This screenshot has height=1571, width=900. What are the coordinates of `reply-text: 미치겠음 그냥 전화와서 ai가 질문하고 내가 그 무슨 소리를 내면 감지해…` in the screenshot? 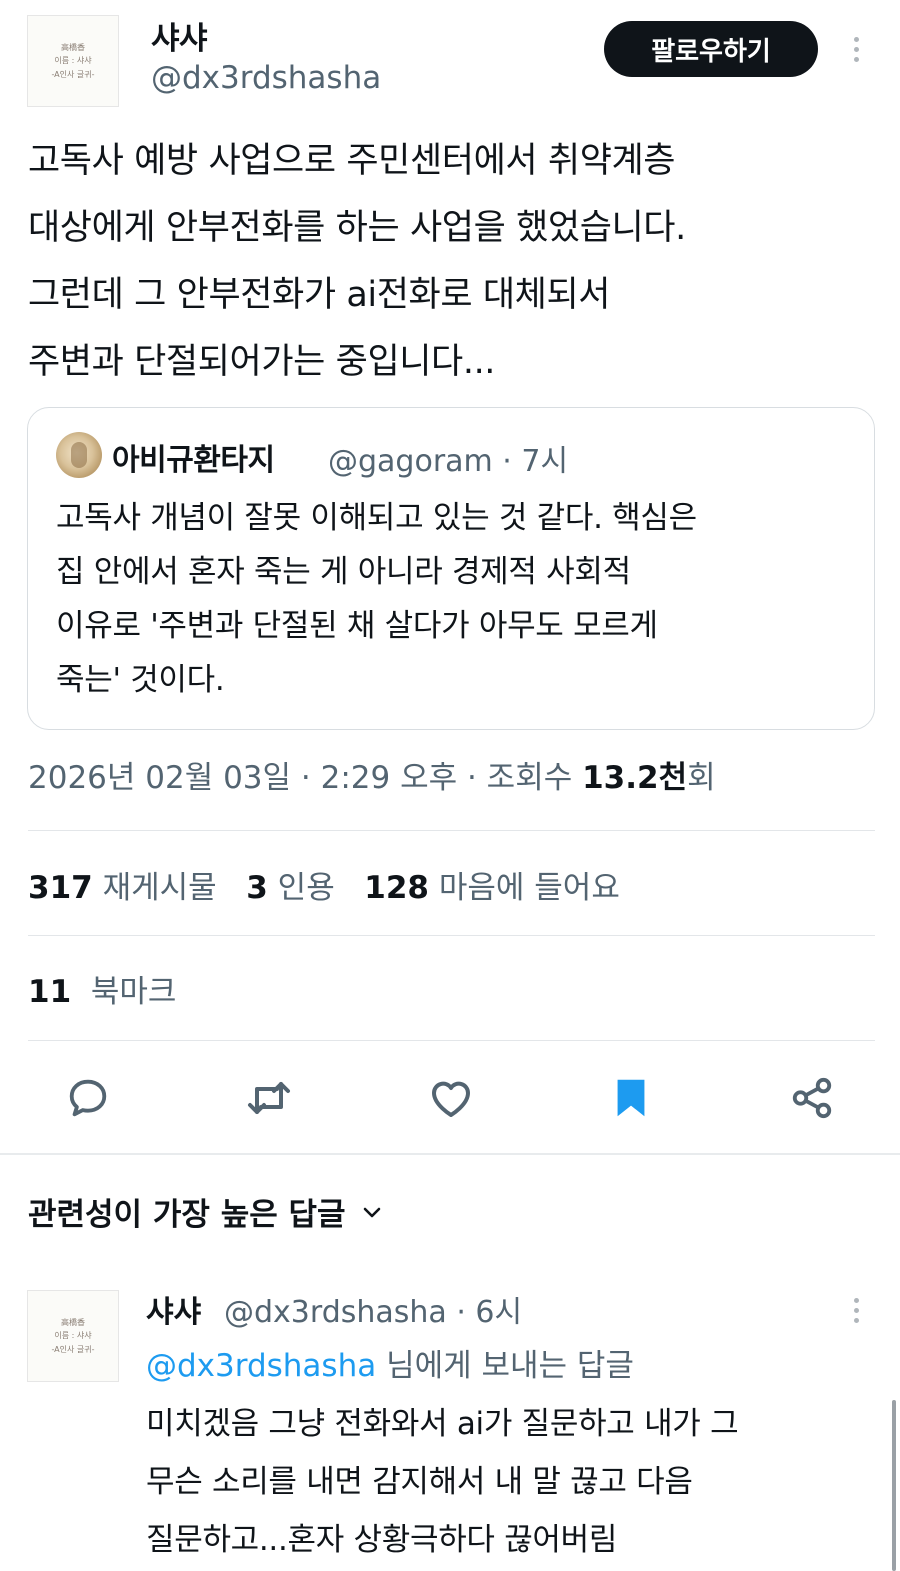 It's located at (442, 1482).